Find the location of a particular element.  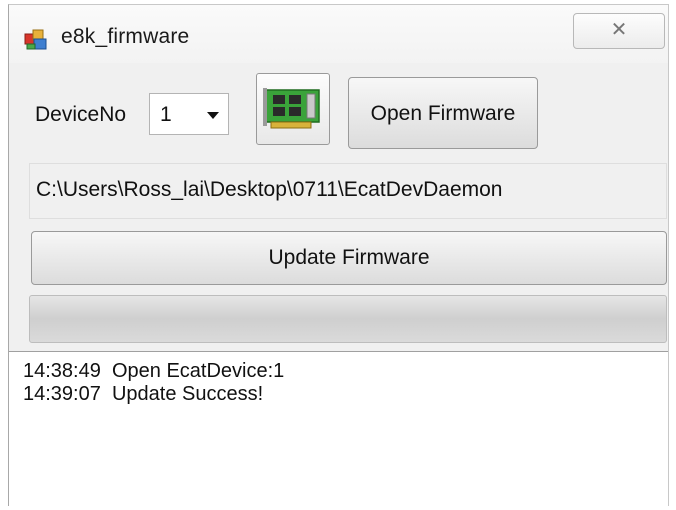

update-firmware-button: Update Firmware is located at coordinates (349, 258).